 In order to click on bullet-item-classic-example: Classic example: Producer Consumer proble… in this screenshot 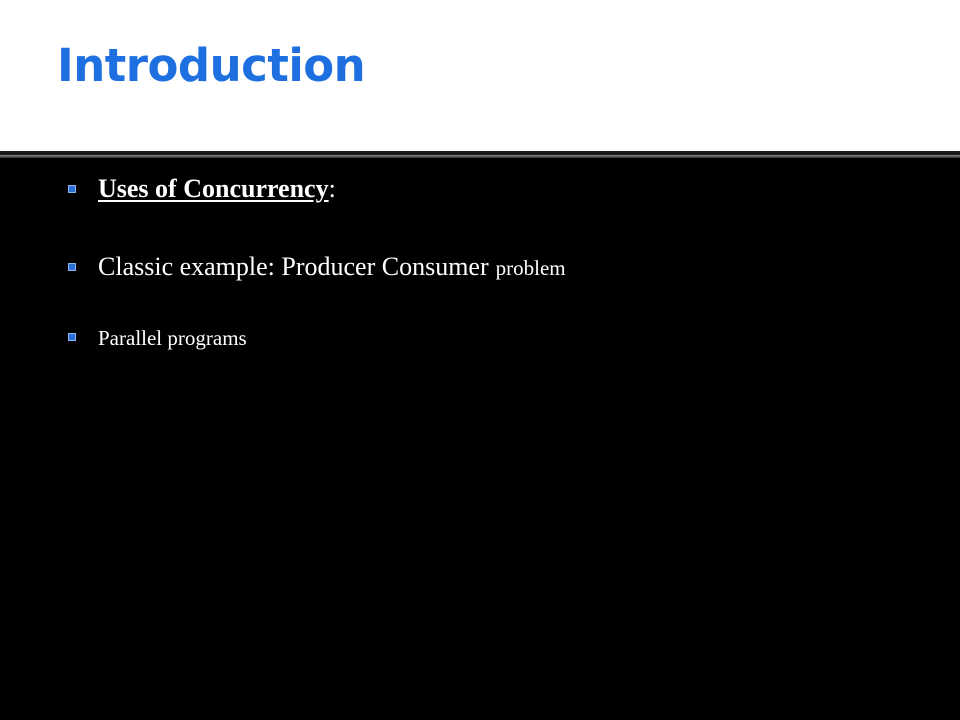, I will do `click(317, 267)`.